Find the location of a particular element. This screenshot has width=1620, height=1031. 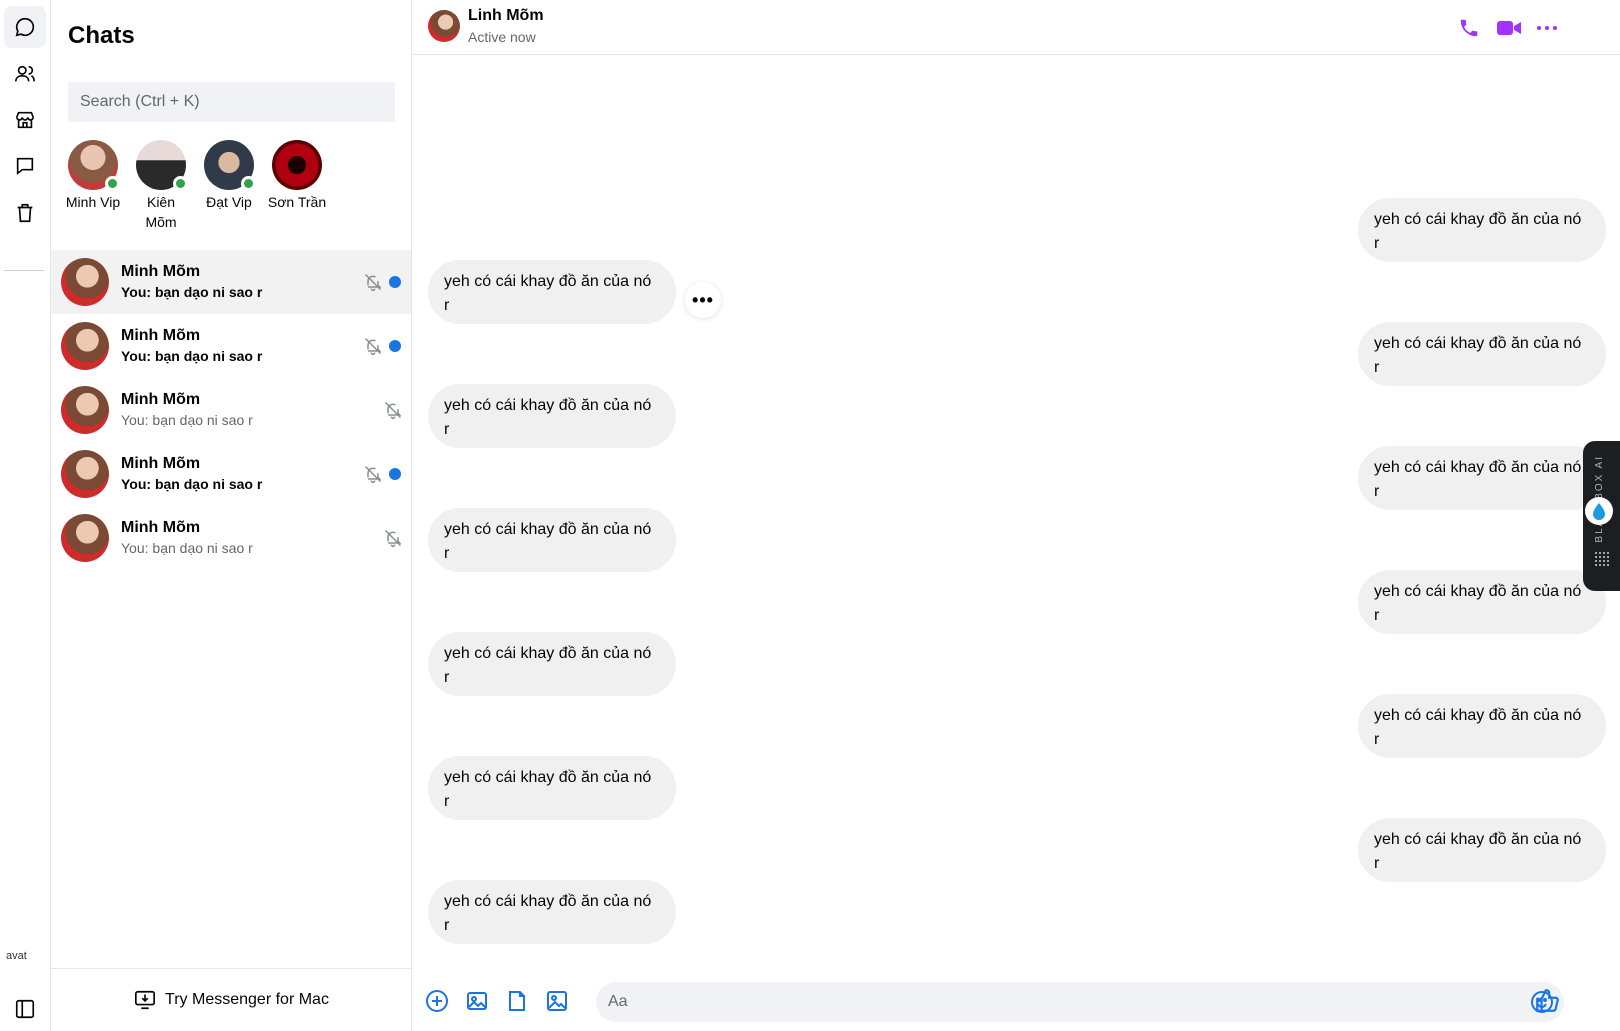

rail-divider is located at coordinates (24, 270).